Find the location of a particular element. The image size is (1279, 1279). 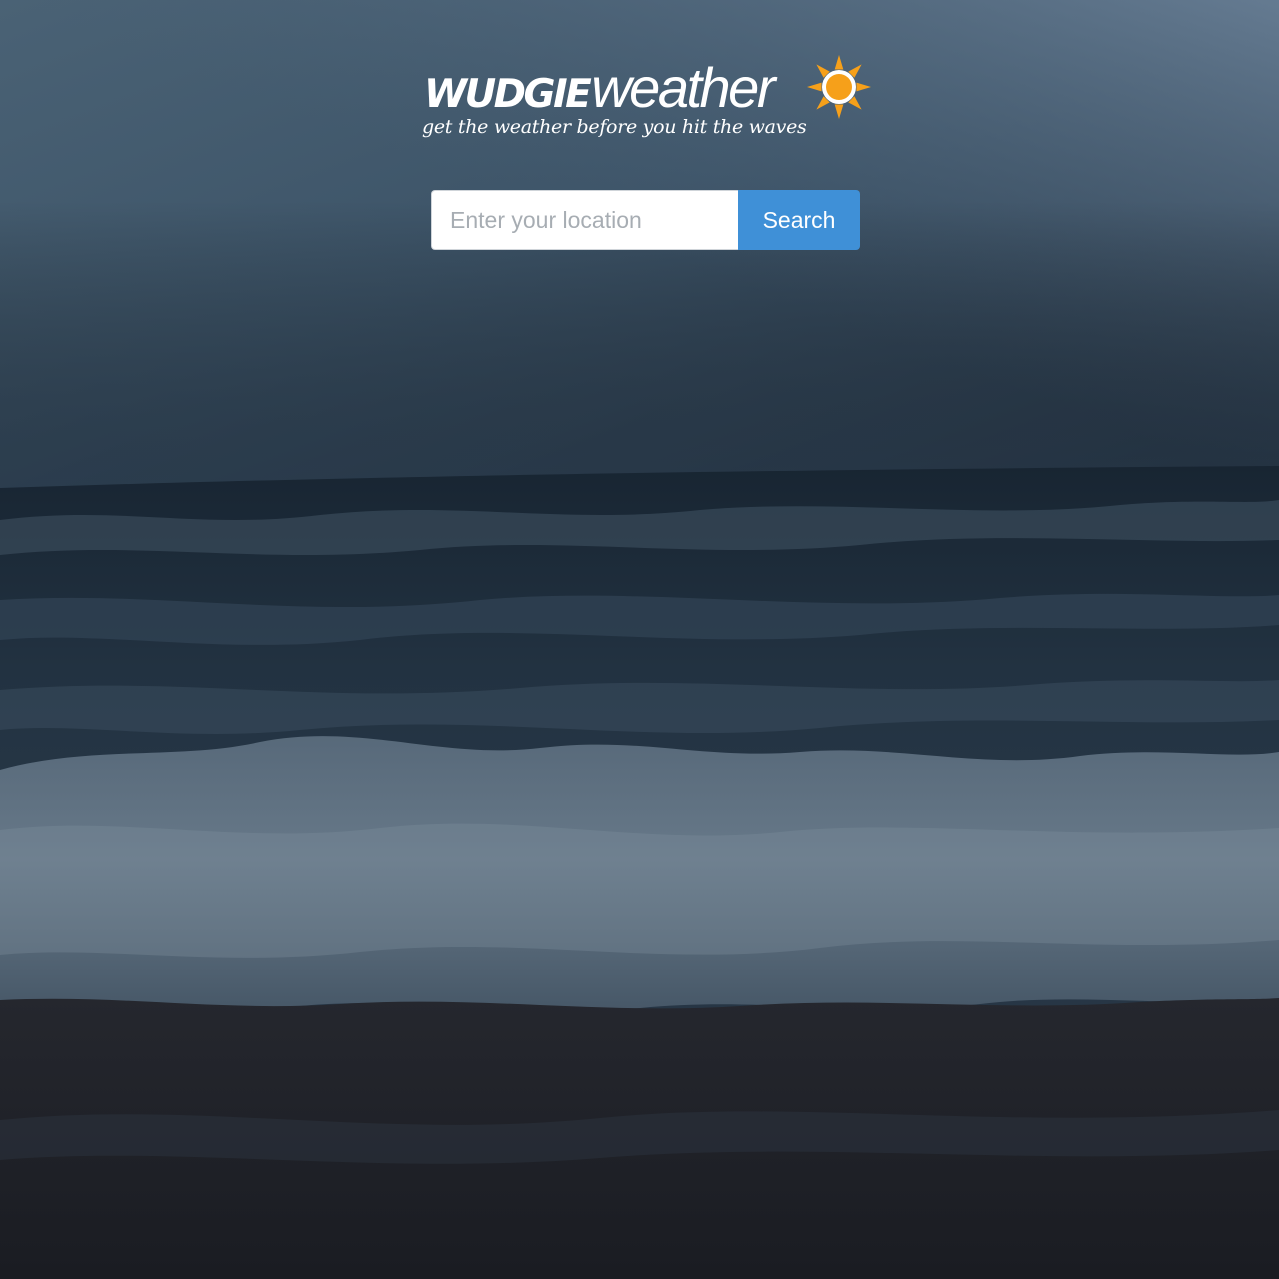

location-search-input is located at coordinates (584, 220).